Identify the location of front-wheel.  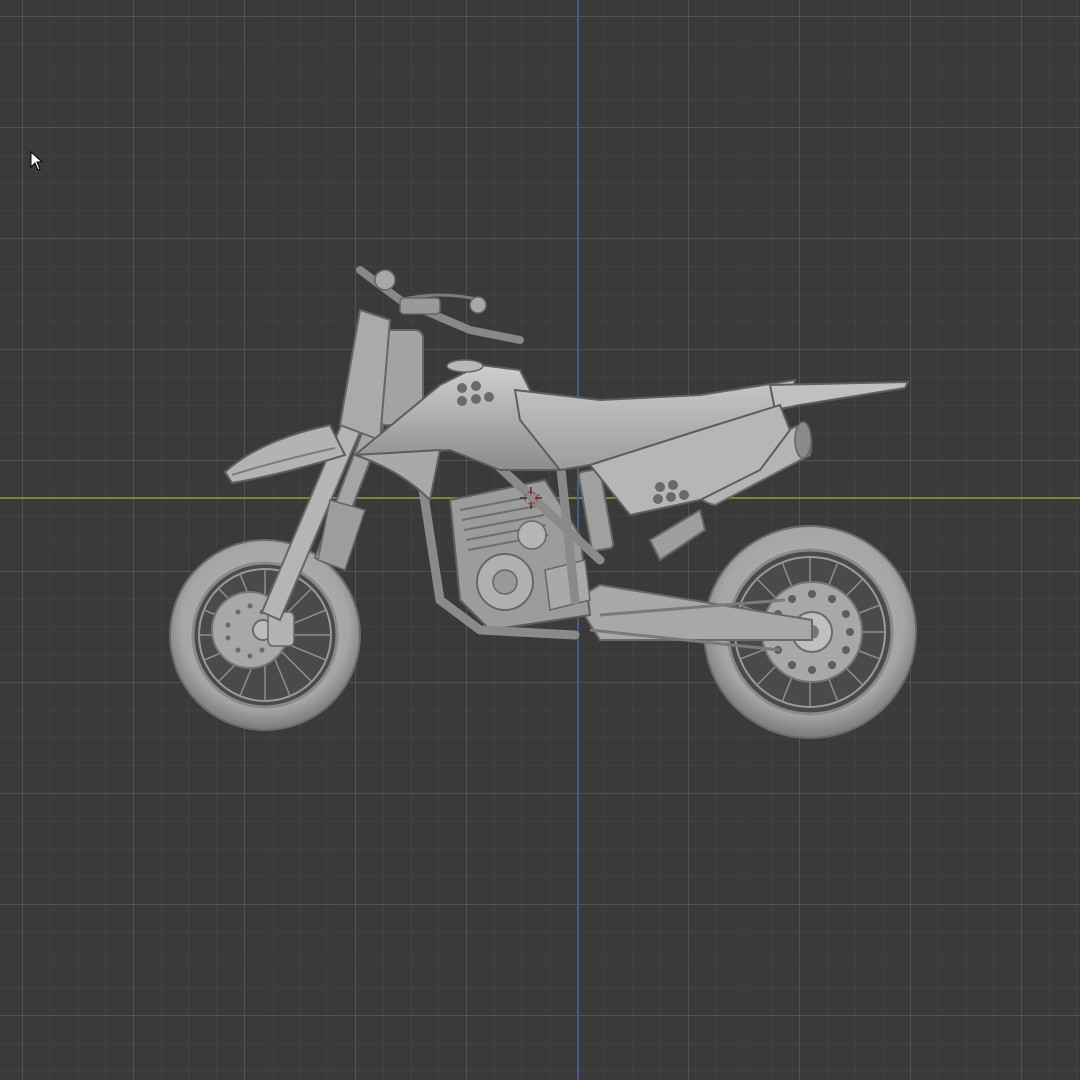
(265, 635).